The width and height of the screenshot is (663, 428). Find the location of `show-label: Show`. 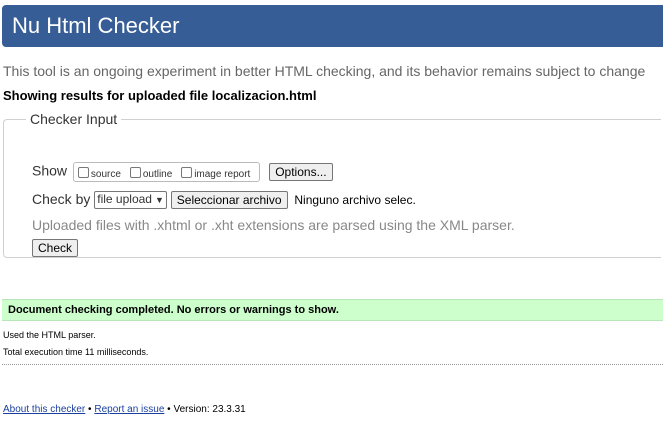

show-label: Show is located at coordinates (50, 170).